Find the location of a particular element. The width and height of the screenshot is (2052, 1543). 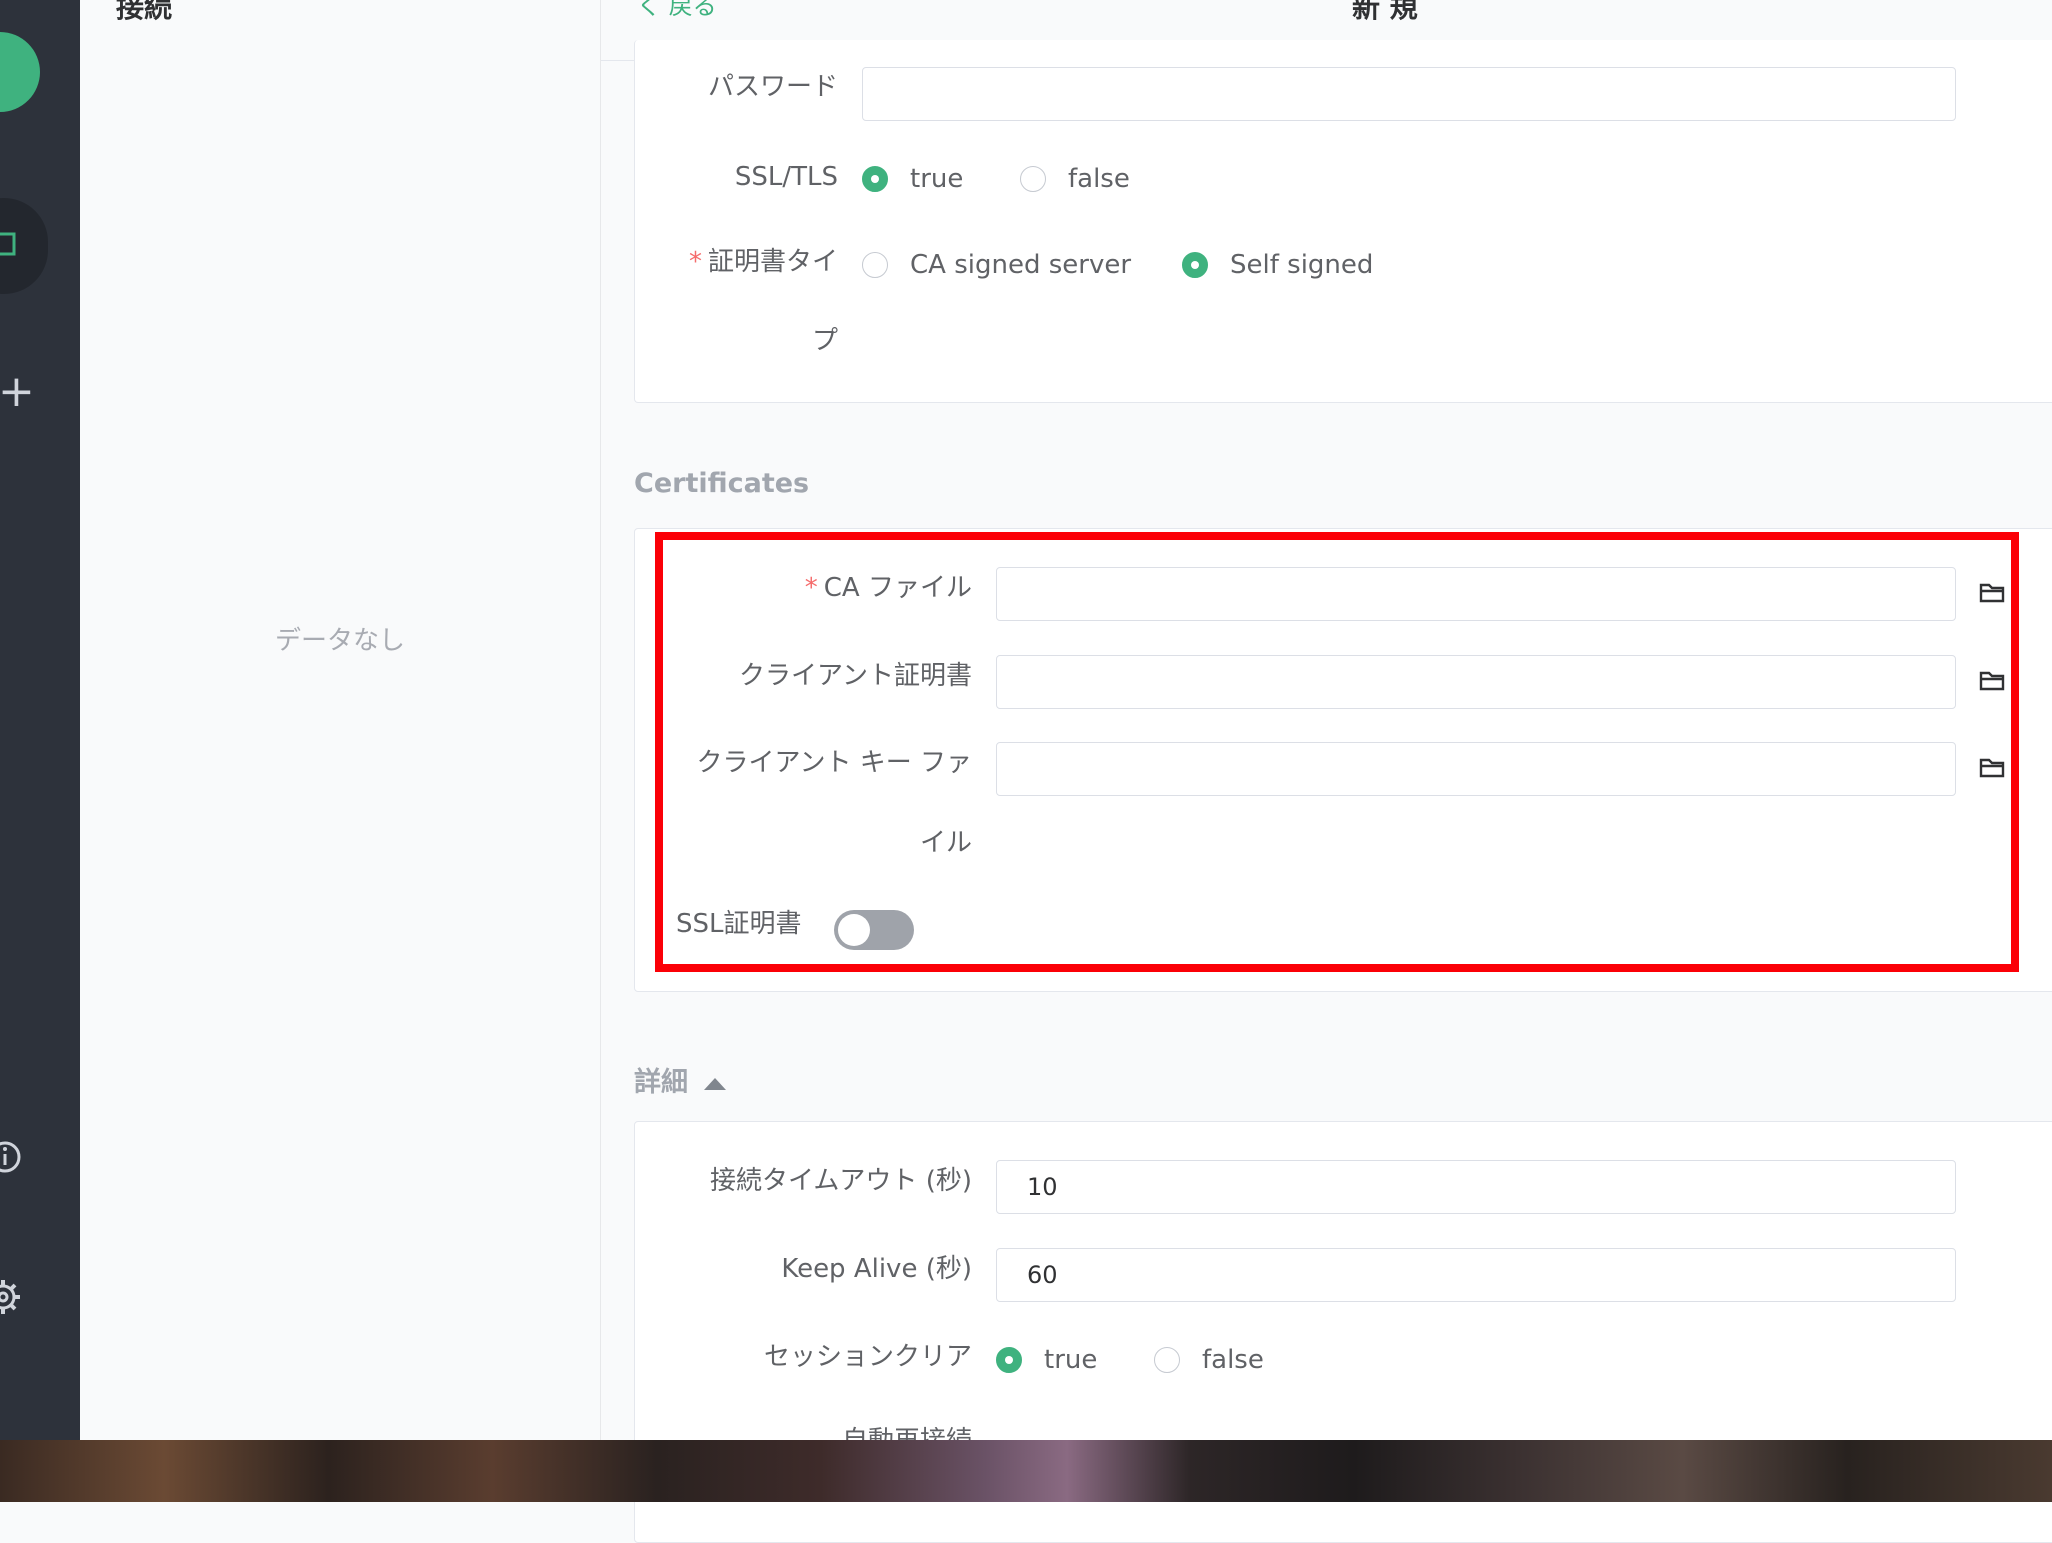

password-input is located at coordinates (1409, 94).